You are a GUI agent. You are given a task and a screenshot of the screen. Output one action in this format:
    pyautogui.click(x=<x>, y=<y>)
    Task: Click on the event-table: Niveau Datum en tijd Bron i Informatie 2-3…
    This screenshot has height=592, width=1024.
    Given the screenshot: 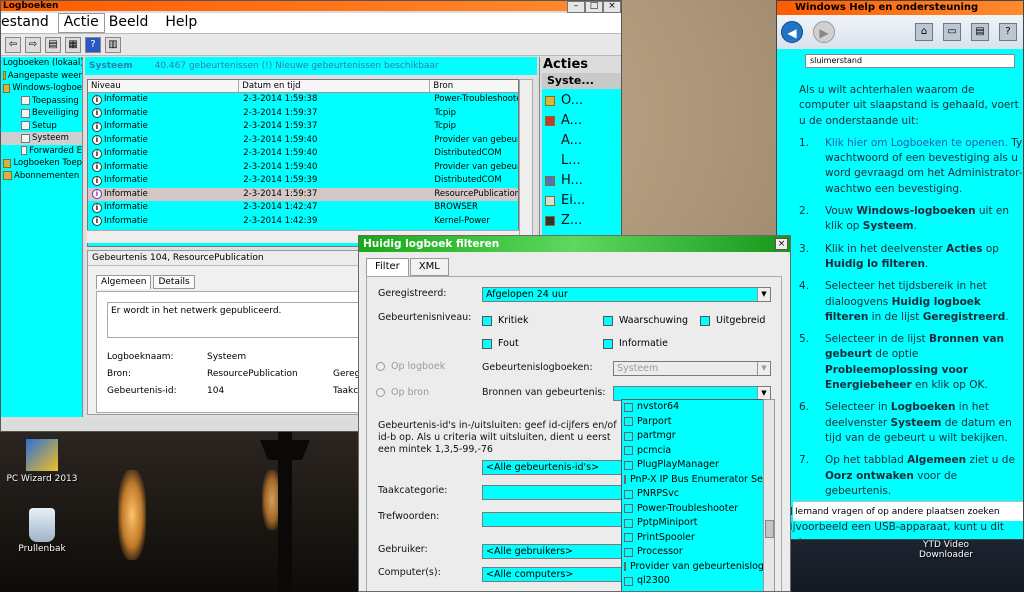 What is the action you would take?
    pyautogui.click(x=303, y=163)
    